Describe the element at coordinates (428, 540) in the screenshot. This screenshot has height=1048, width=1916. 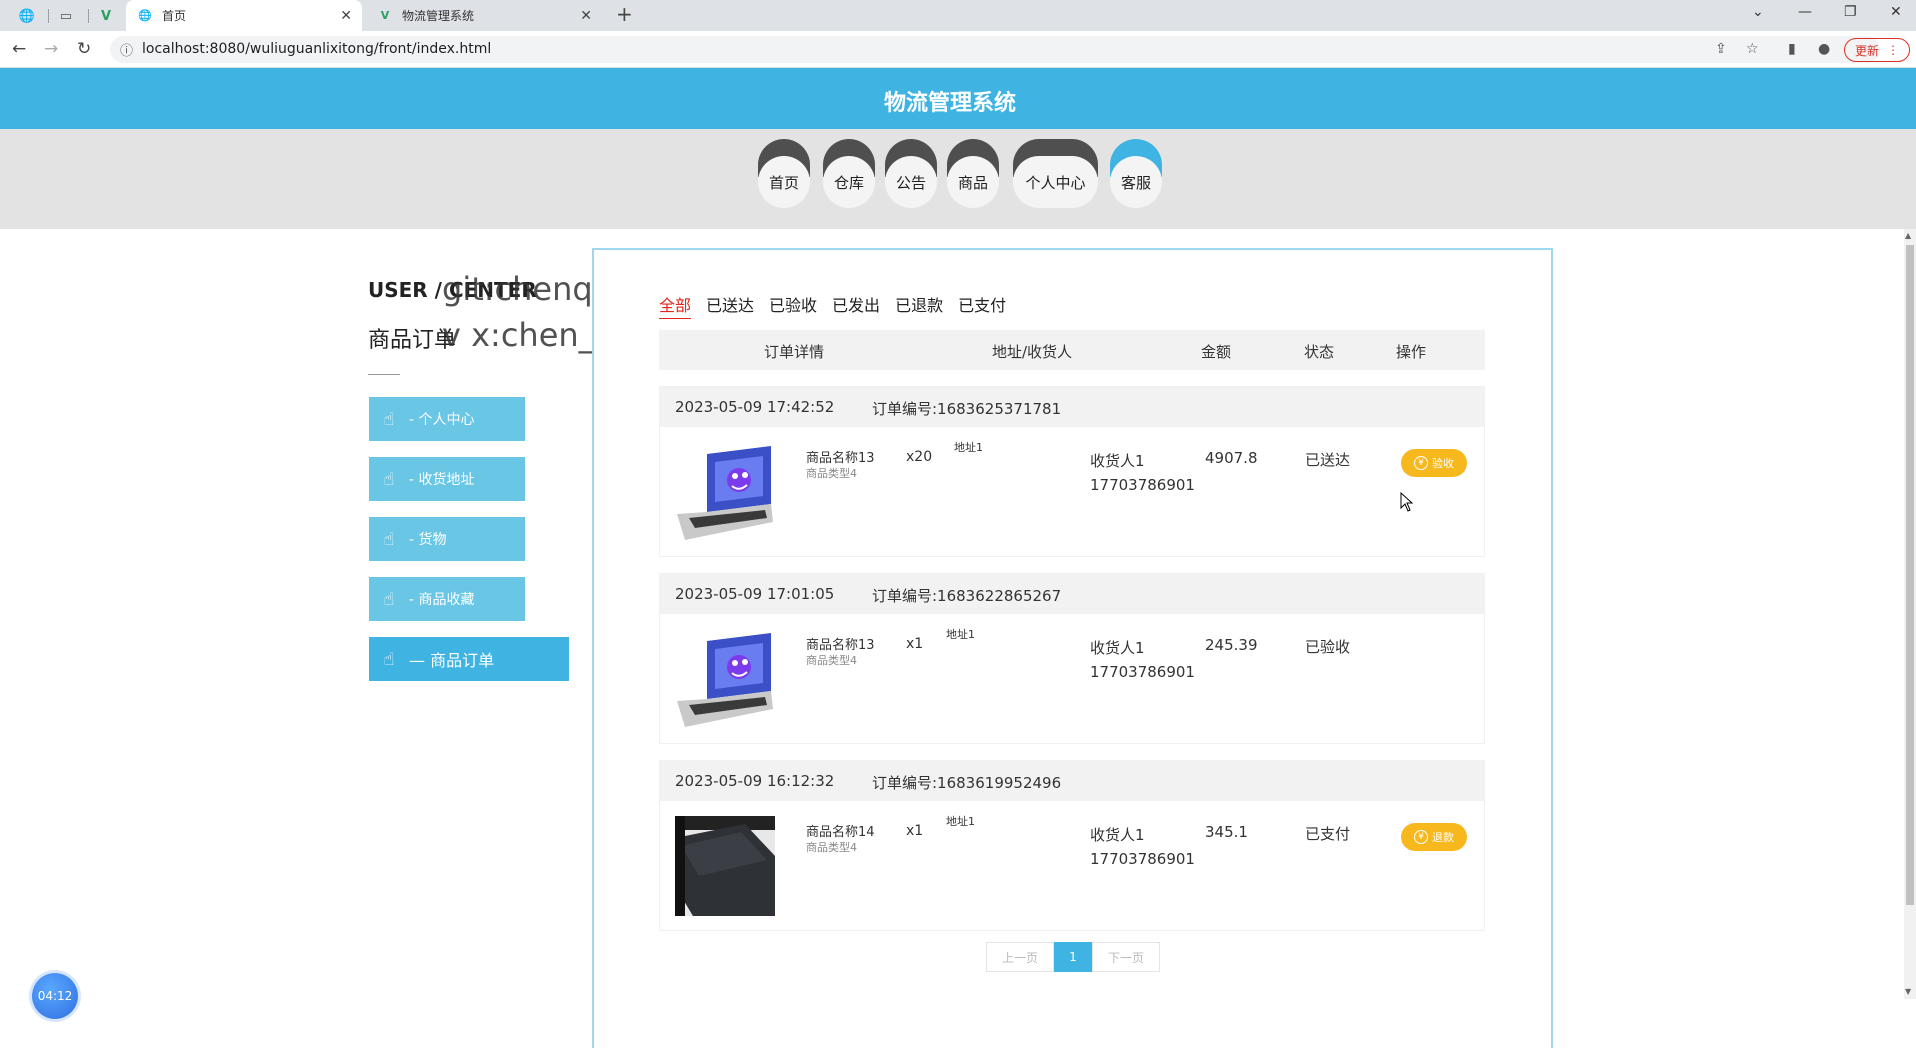
I see `sidebar-item-label: - 货物` at that location.